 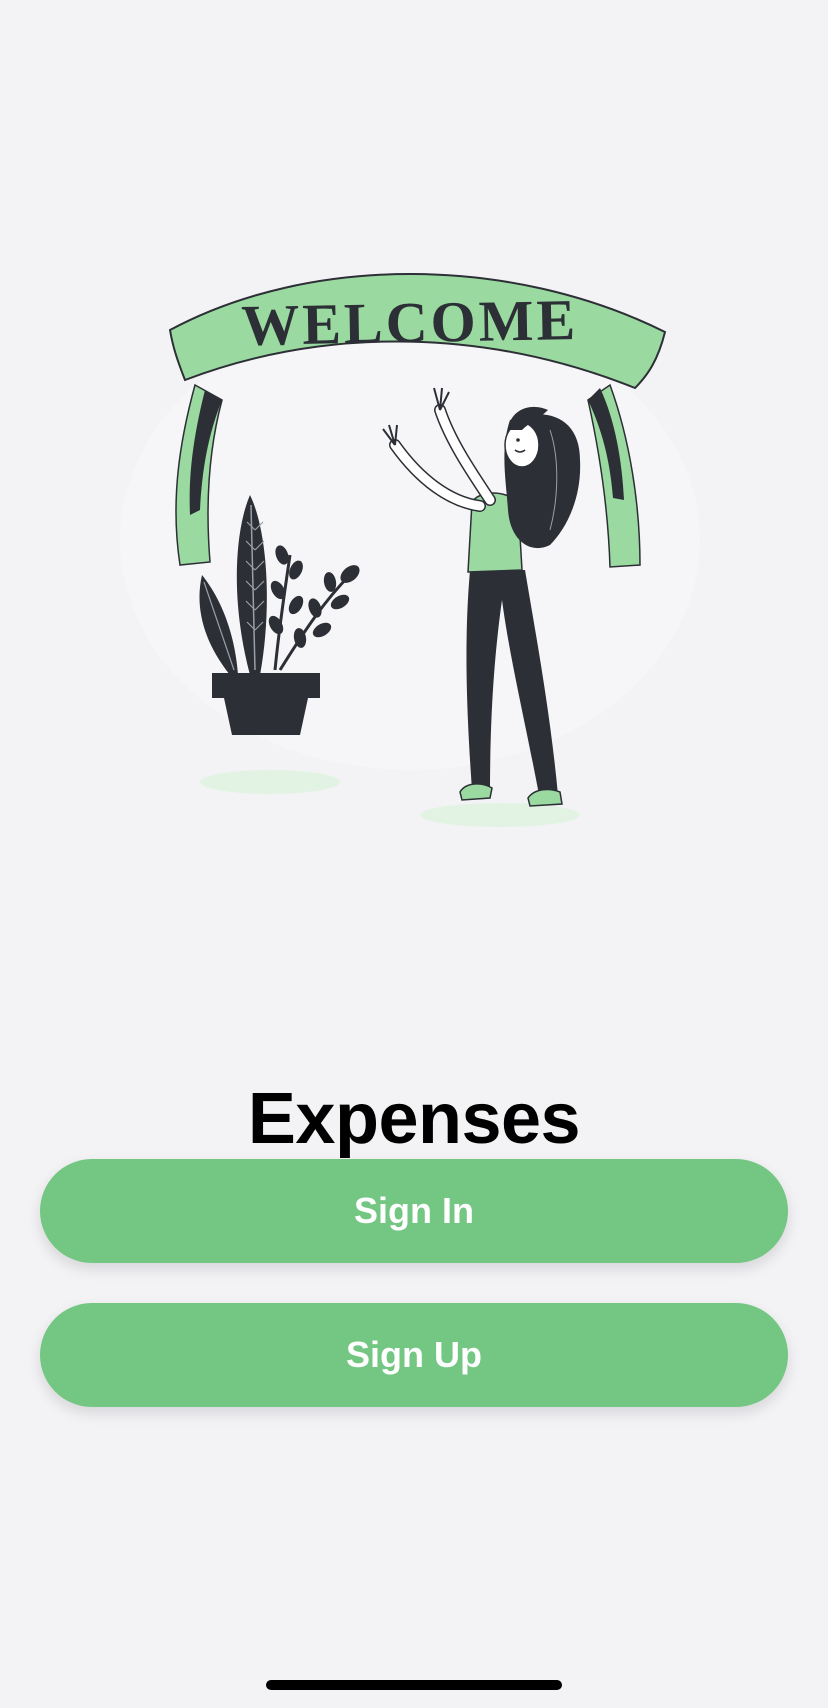 I want to click on sign-up-button: Sign Up, so click(x=414, y=1355).